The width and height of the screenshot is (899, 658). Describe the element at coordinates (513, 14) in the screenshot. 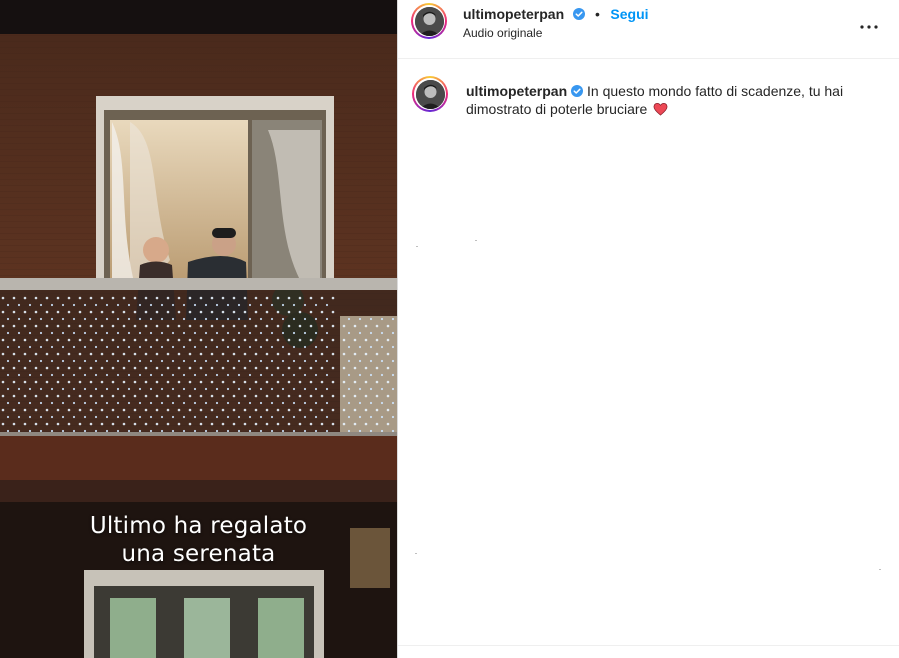

I see `author-username: ultimopeterpan` at that location.